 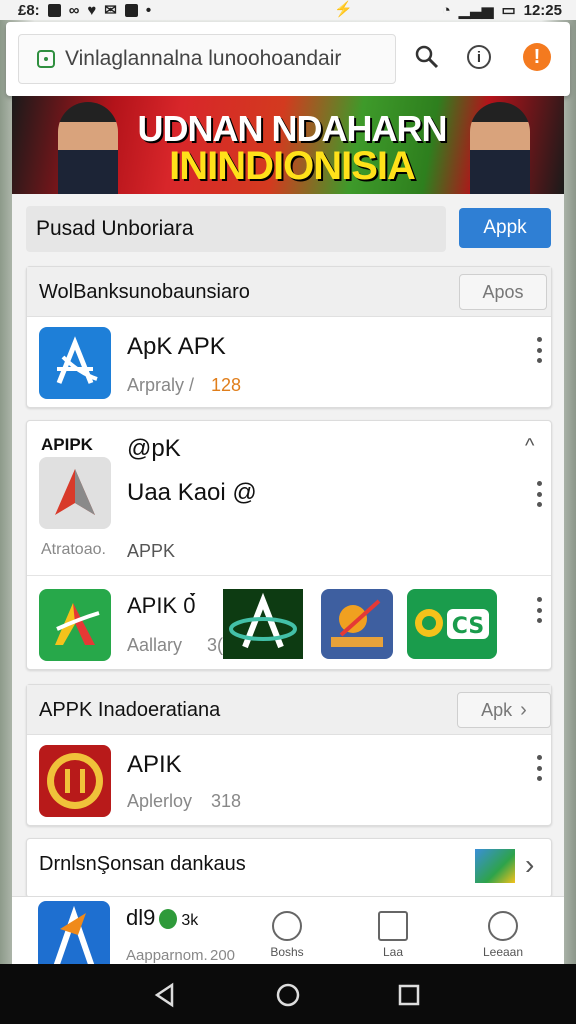 What do you see at coordinates (497, 709) in the screenshot?
I see `section-action-label: Apk` at bounding box center [497, 709].